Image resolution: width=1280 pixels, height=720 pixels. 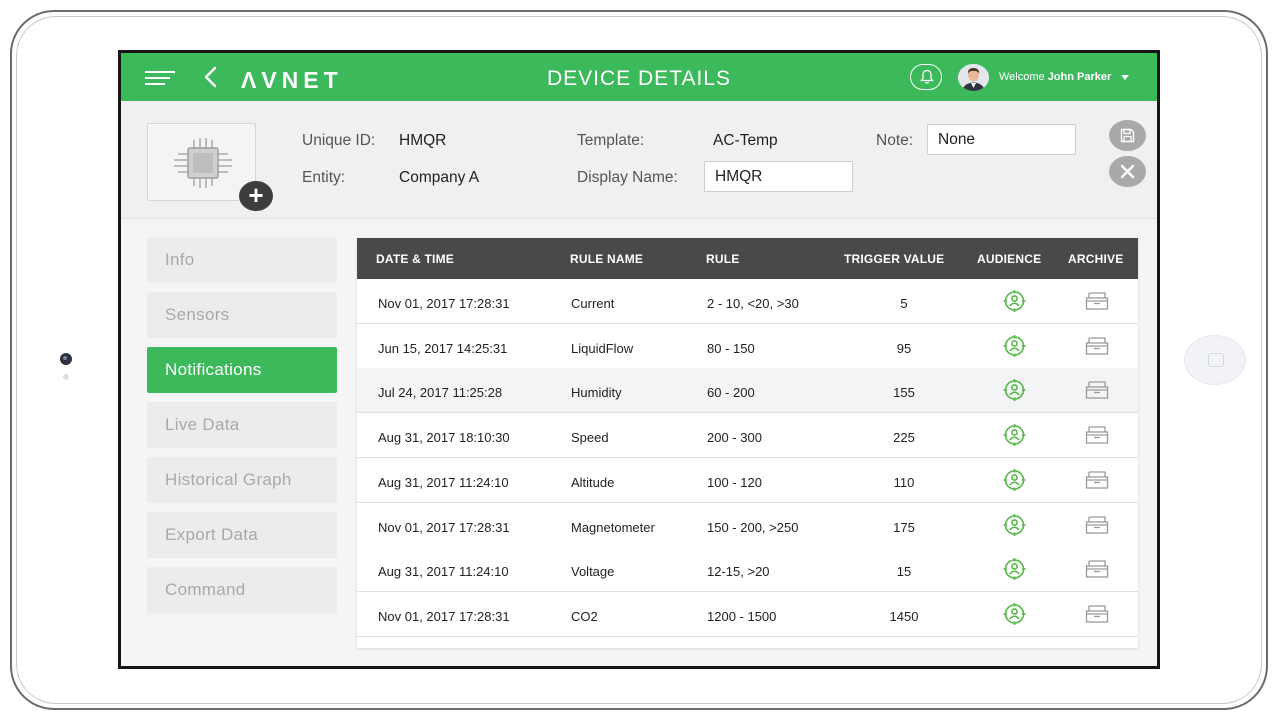 I want to click on cell-rule: 1200 - 1500, so click(x=742, y=616).